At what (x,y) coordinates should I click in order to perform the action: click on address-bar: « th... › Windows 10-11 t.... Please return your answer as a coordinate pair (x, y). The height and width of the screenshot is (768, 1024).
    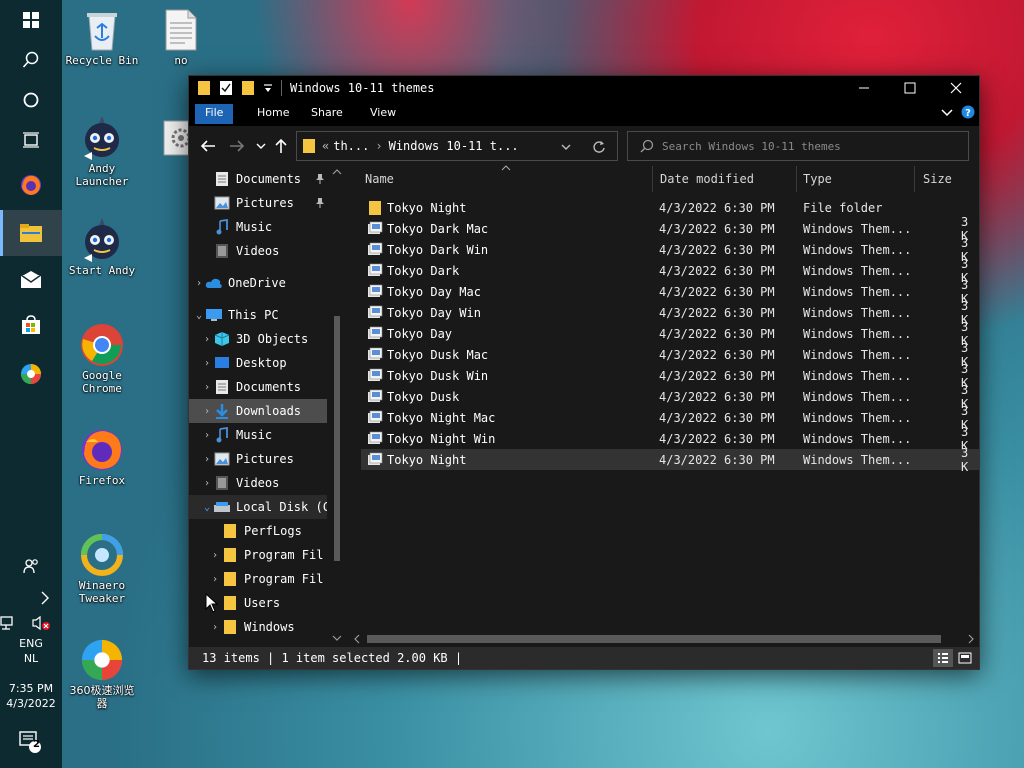
    Looking at the image, I should click on (457, 146).